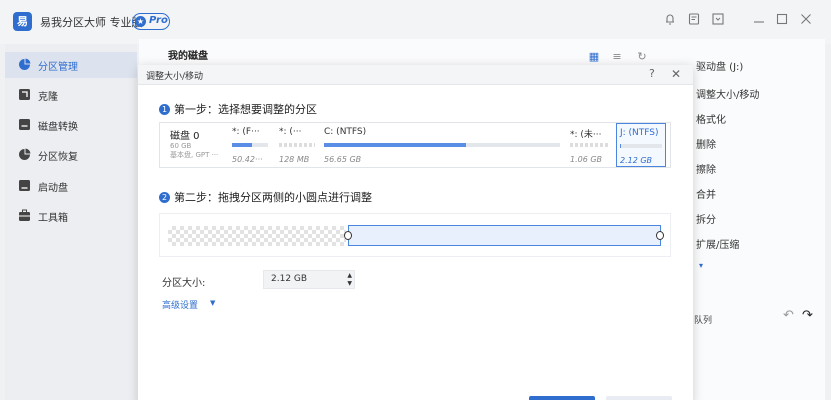 The image size is (831, 400). I want to click on partition-reserved: *: (··· 128 MB, so click(300, 145).